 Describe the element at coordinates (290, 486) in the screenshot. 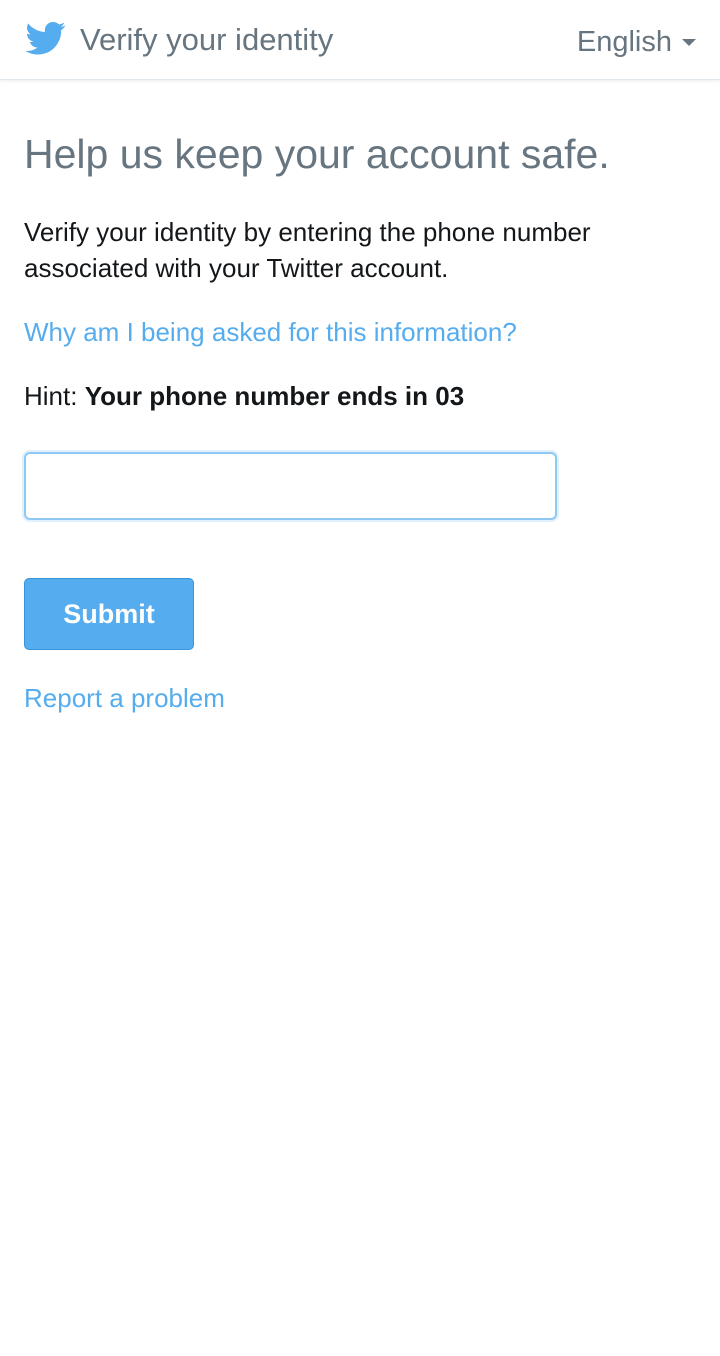

I see `phone-number-input` at that location.